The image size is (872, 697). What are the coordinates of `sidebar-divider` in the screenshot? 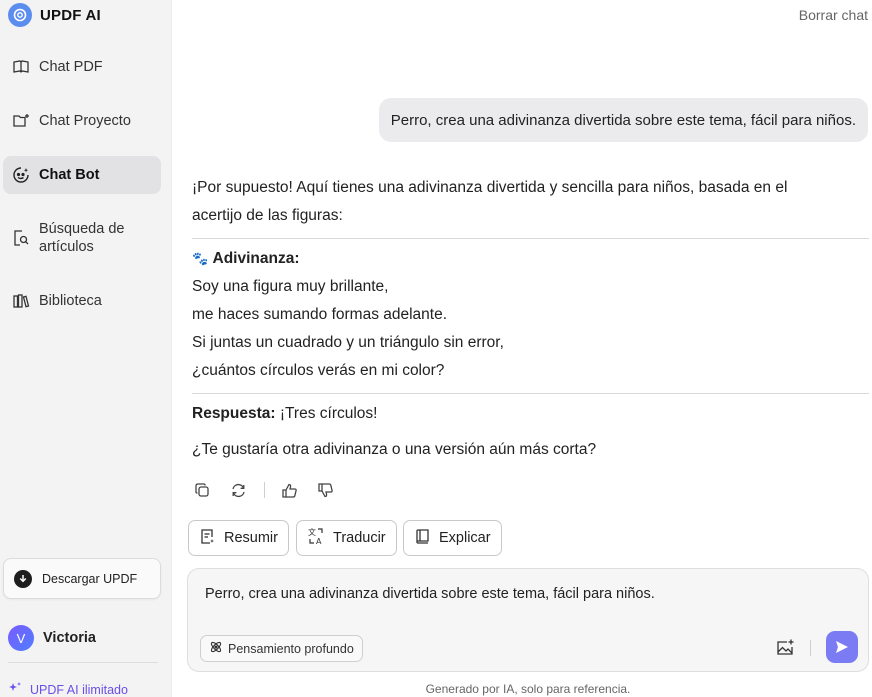 It's located at (83, 662).